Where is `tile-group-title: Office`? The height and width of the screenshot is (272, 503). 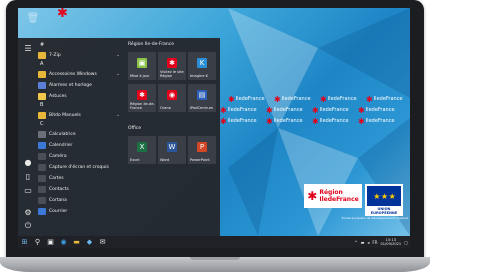
tile-group-title: Office is located at coordinates (134, 128).